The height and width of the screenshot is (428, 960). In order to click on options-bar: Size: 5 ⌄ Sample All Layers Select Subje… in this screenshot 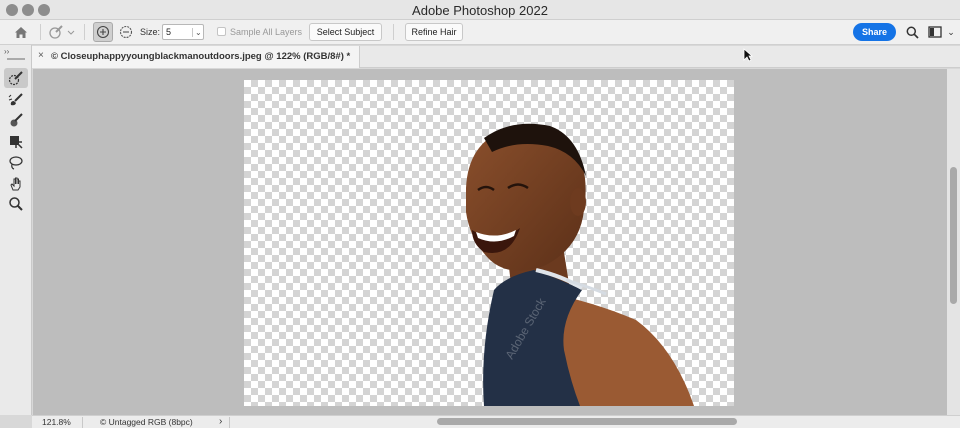, I will do `click(480, 32)`.